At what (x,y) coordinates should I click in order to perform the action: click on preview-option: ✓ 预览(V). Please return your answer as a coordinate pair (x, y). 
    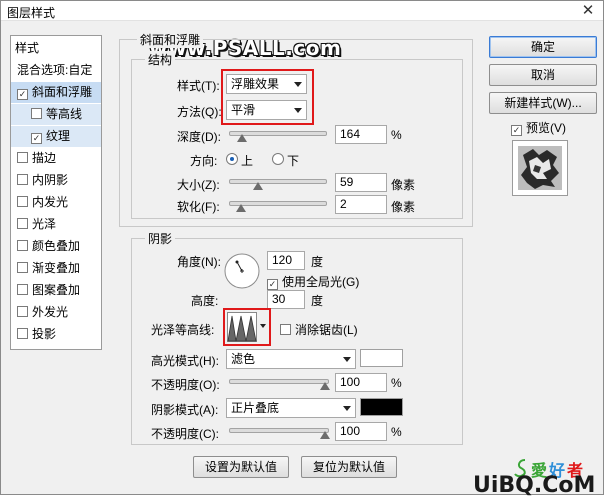
    Looking at the image, I should click on (538, 127).